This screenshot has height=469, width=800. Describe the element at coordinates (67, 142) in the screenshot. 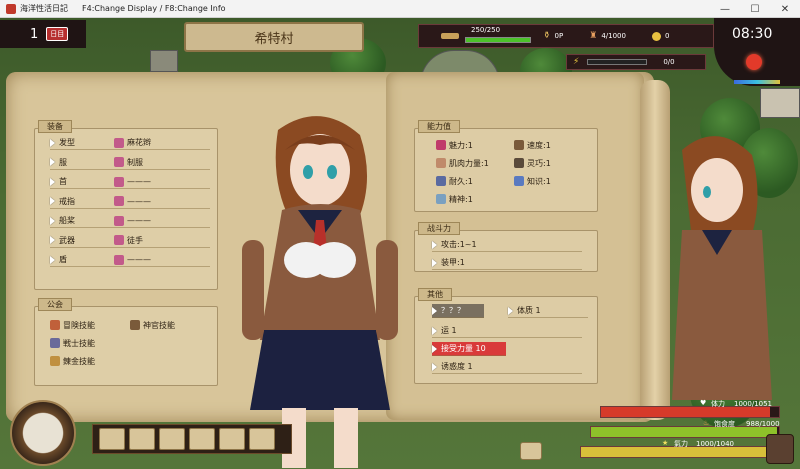

I see `equipment-slot-name: 发型` at that location.